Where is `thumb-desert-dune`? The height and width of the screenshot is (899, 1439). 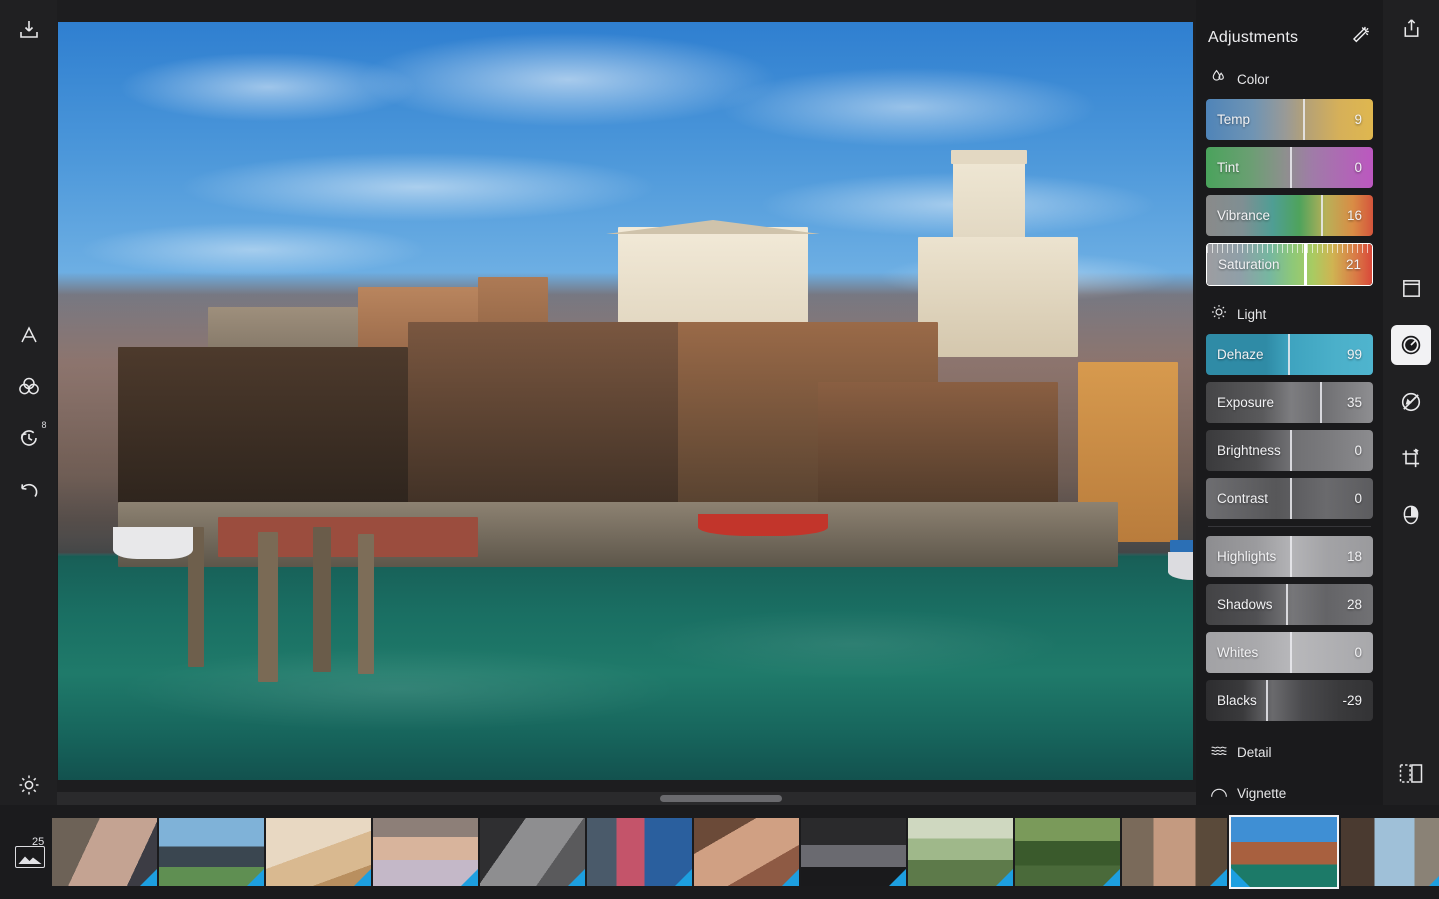 thumb-desert-dune is located at coordinates (318, 852).